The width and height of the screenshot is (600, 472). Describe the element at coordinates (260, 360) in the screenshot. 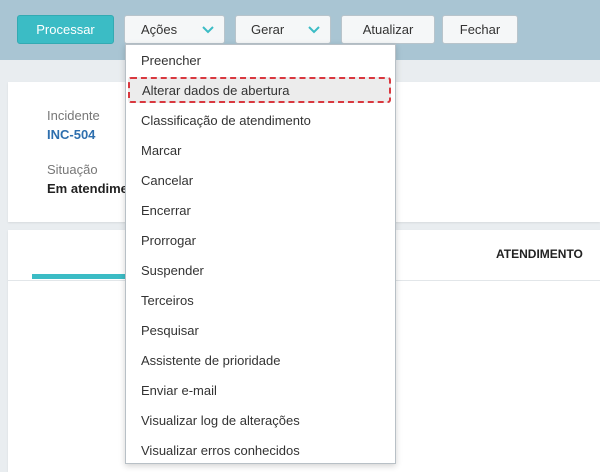

I see `menu-item-assistente-prioridade: Assistente de prioridade` at that location.